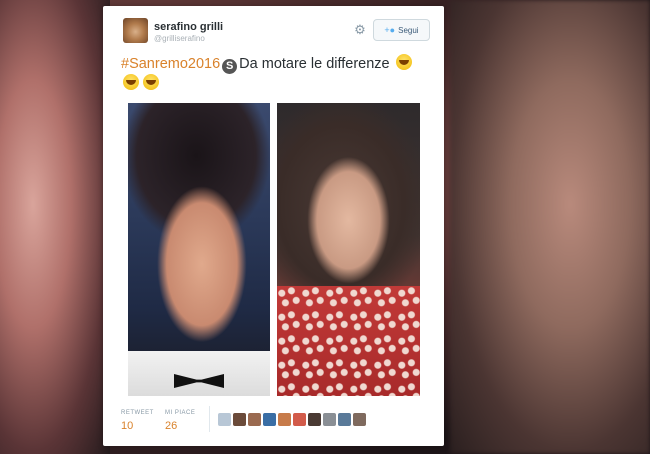 The image size is (650, 454). What do you see at coordinates (348, 341) in the screenshot?
I see `polka-dot-shirt` at bounding box center [348, 341].